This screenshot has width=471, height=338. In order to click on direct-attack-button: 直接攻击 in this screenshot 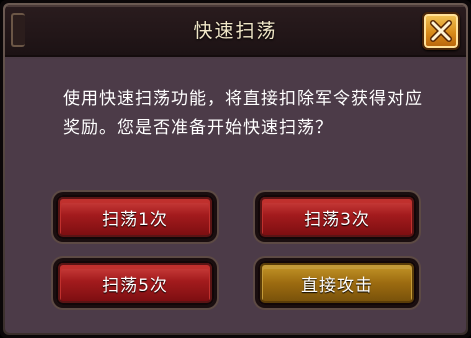, I will do `click(337, 283)`.